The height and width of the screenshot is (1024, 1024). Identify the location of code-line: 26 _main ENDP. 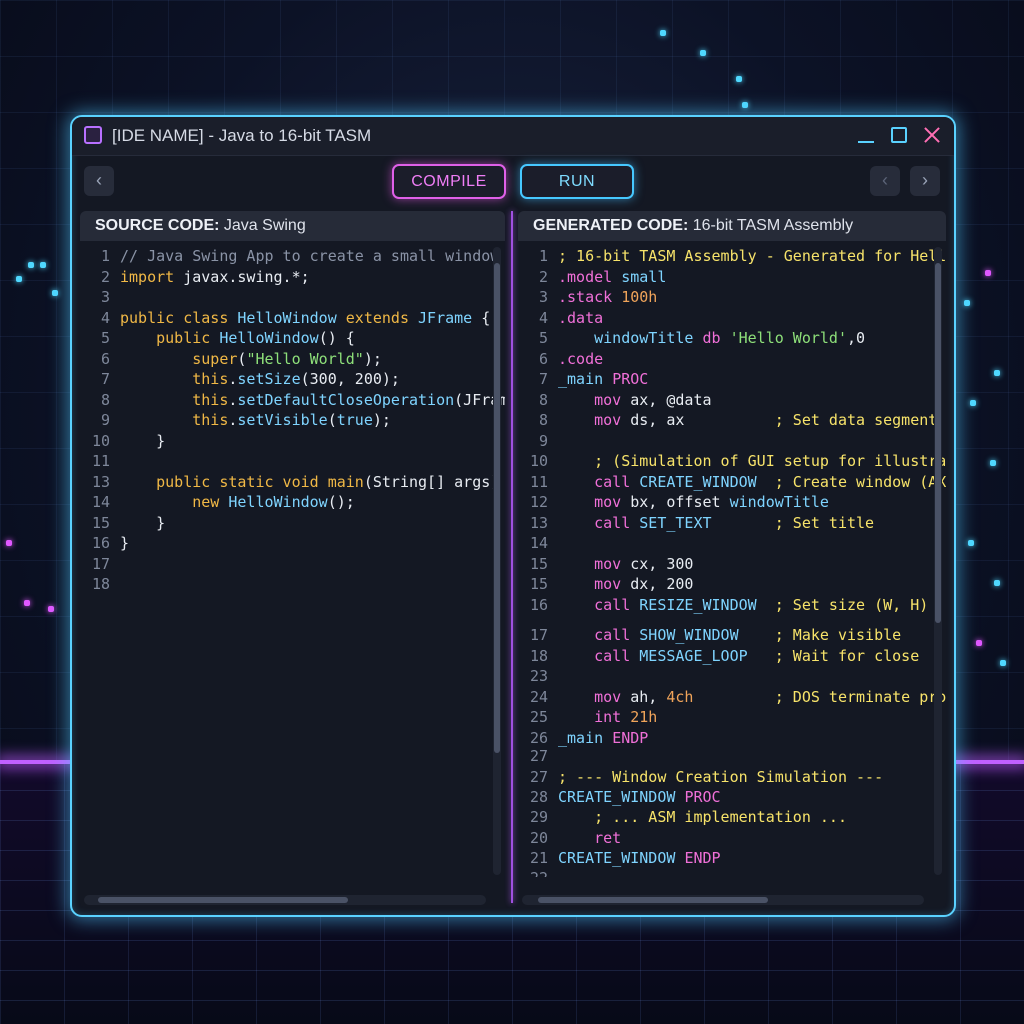
(583, 739).